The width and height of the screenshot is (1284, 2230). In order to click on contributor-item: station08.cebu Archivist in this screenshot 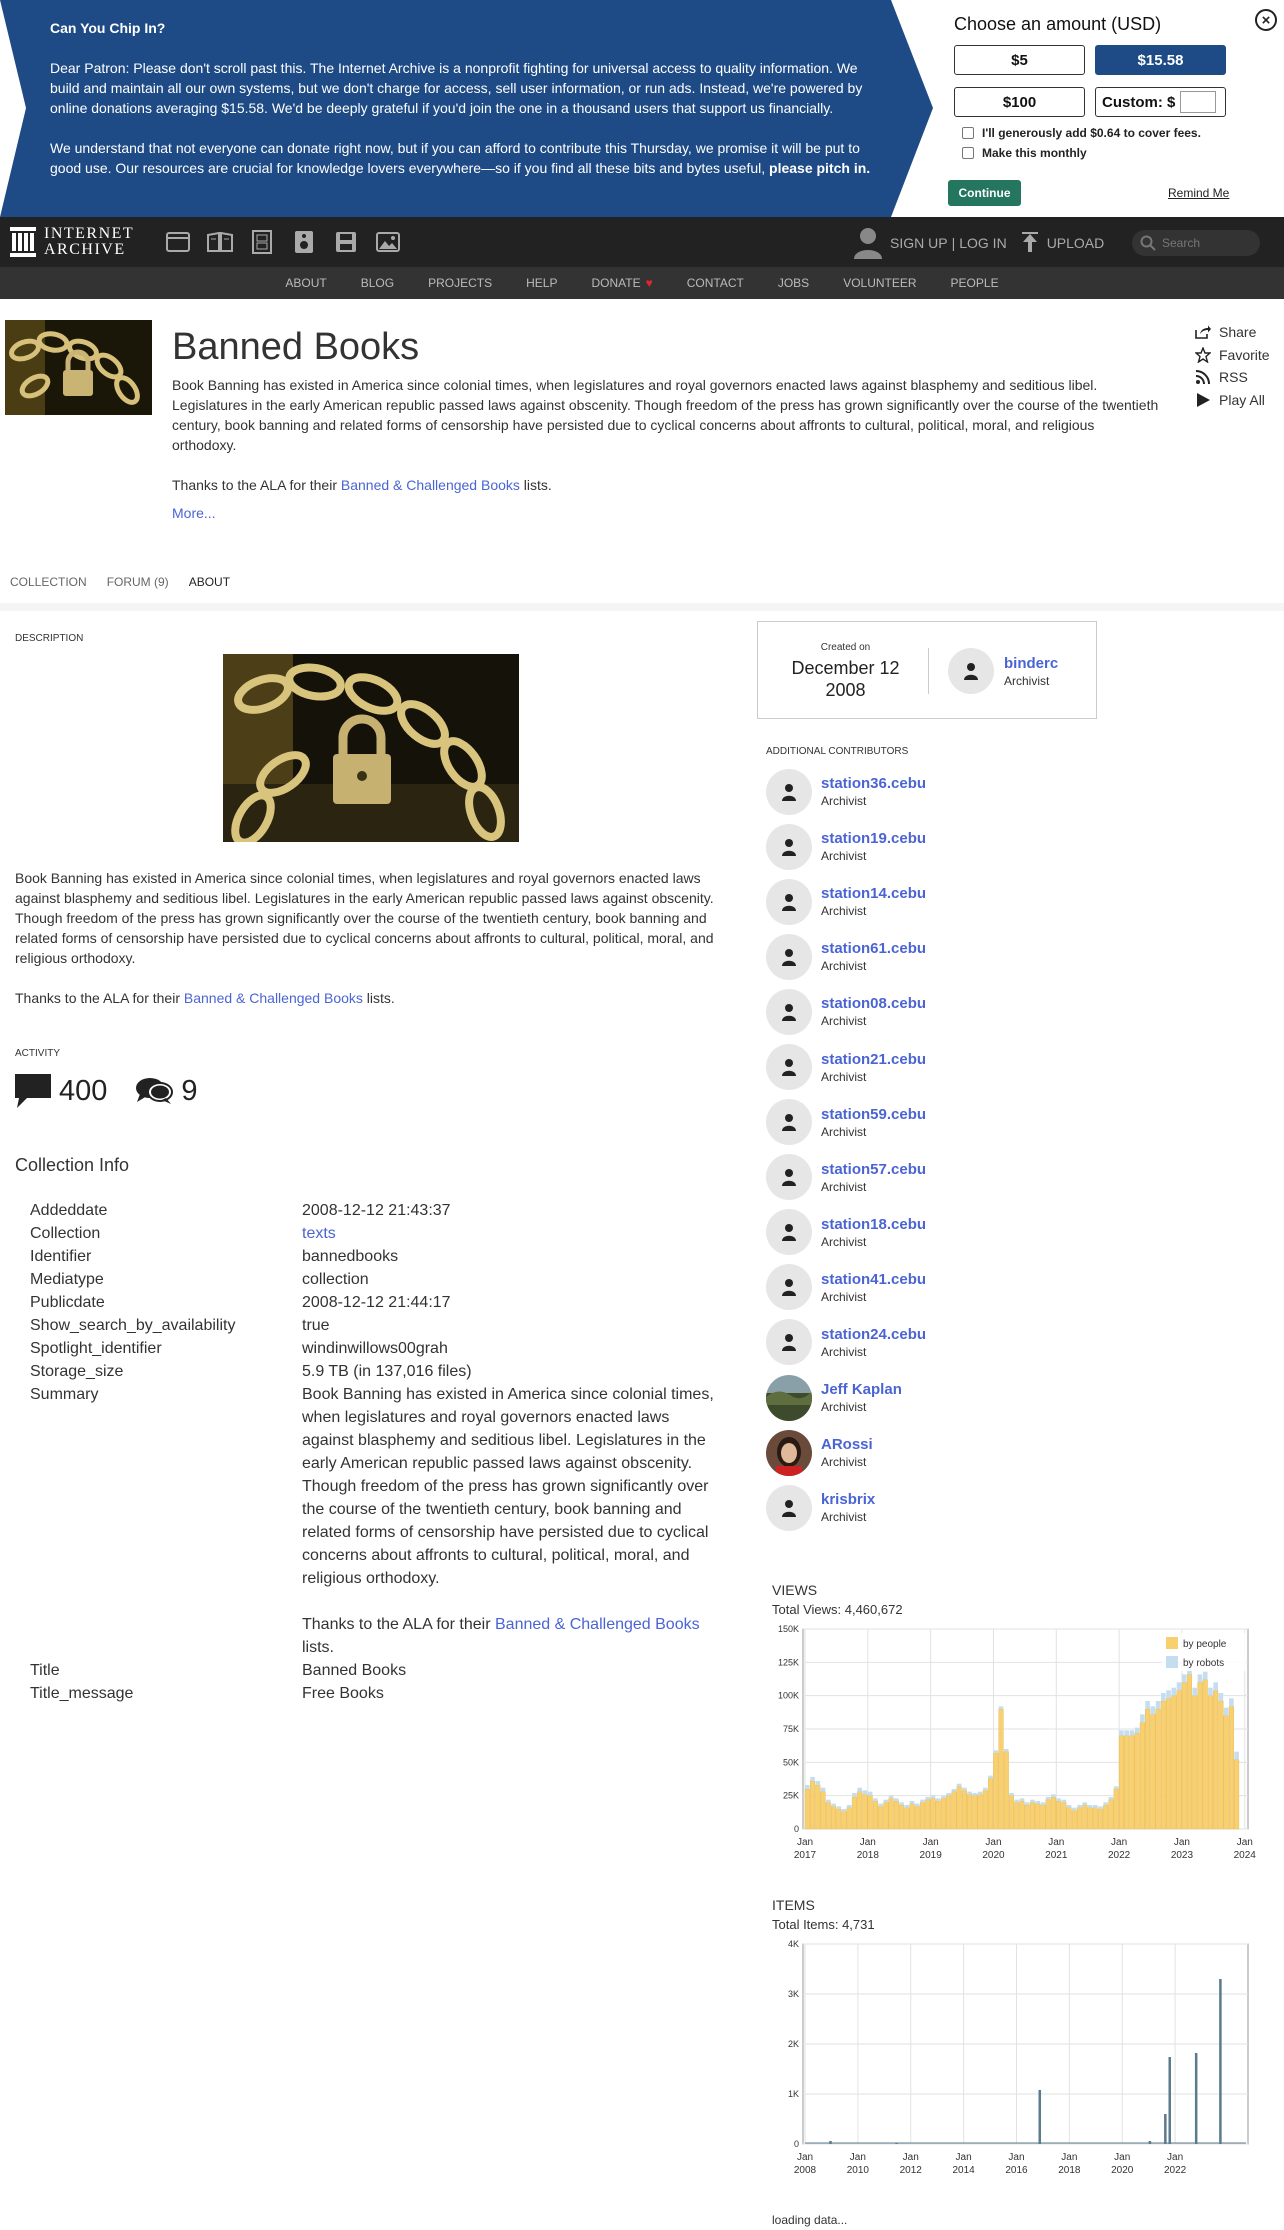, I will do `click(846, 1011)`.